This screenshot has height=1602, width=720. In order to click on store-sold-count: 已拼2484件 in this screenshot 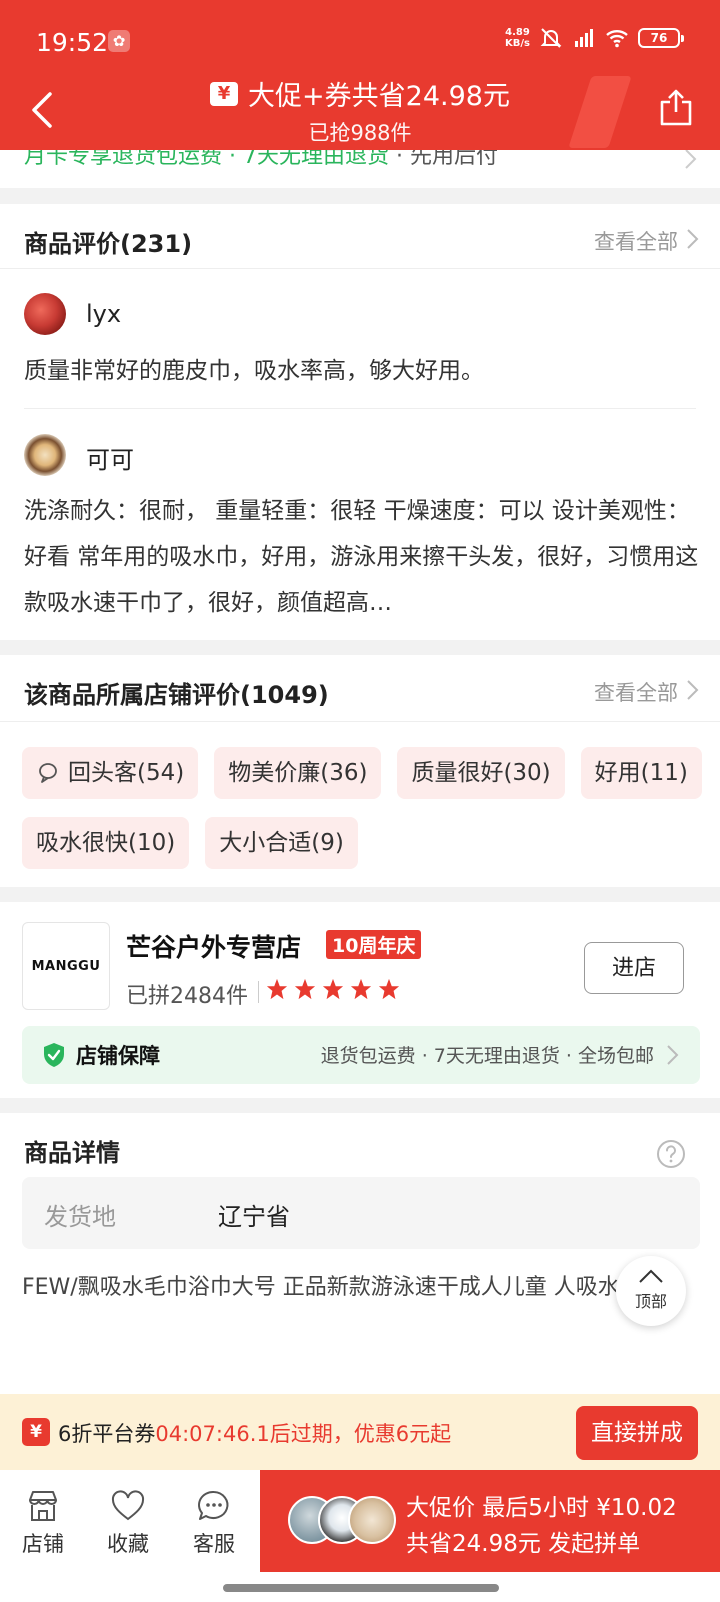, I will do `click(187, 996)`.